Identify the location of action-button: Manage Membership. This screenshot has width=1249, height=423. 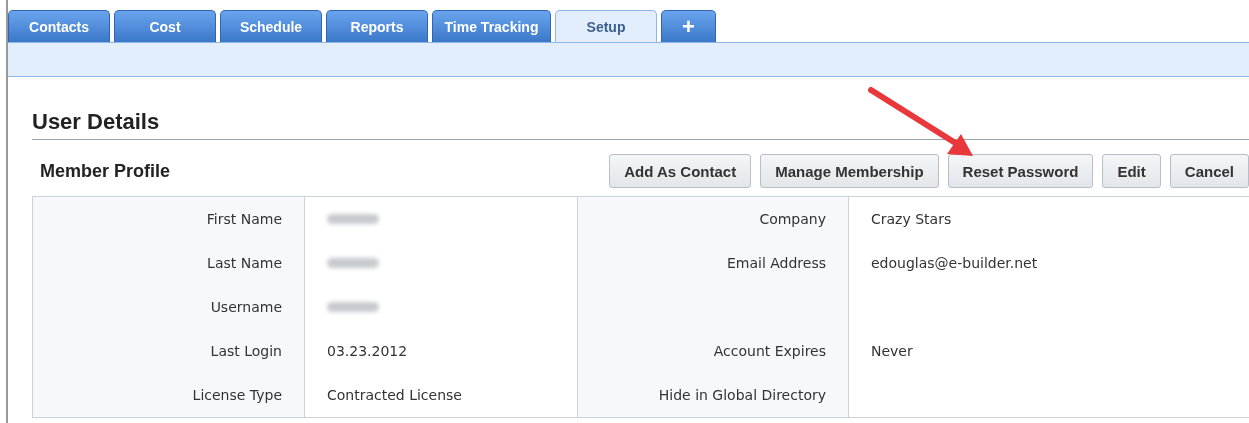
(849, 171).